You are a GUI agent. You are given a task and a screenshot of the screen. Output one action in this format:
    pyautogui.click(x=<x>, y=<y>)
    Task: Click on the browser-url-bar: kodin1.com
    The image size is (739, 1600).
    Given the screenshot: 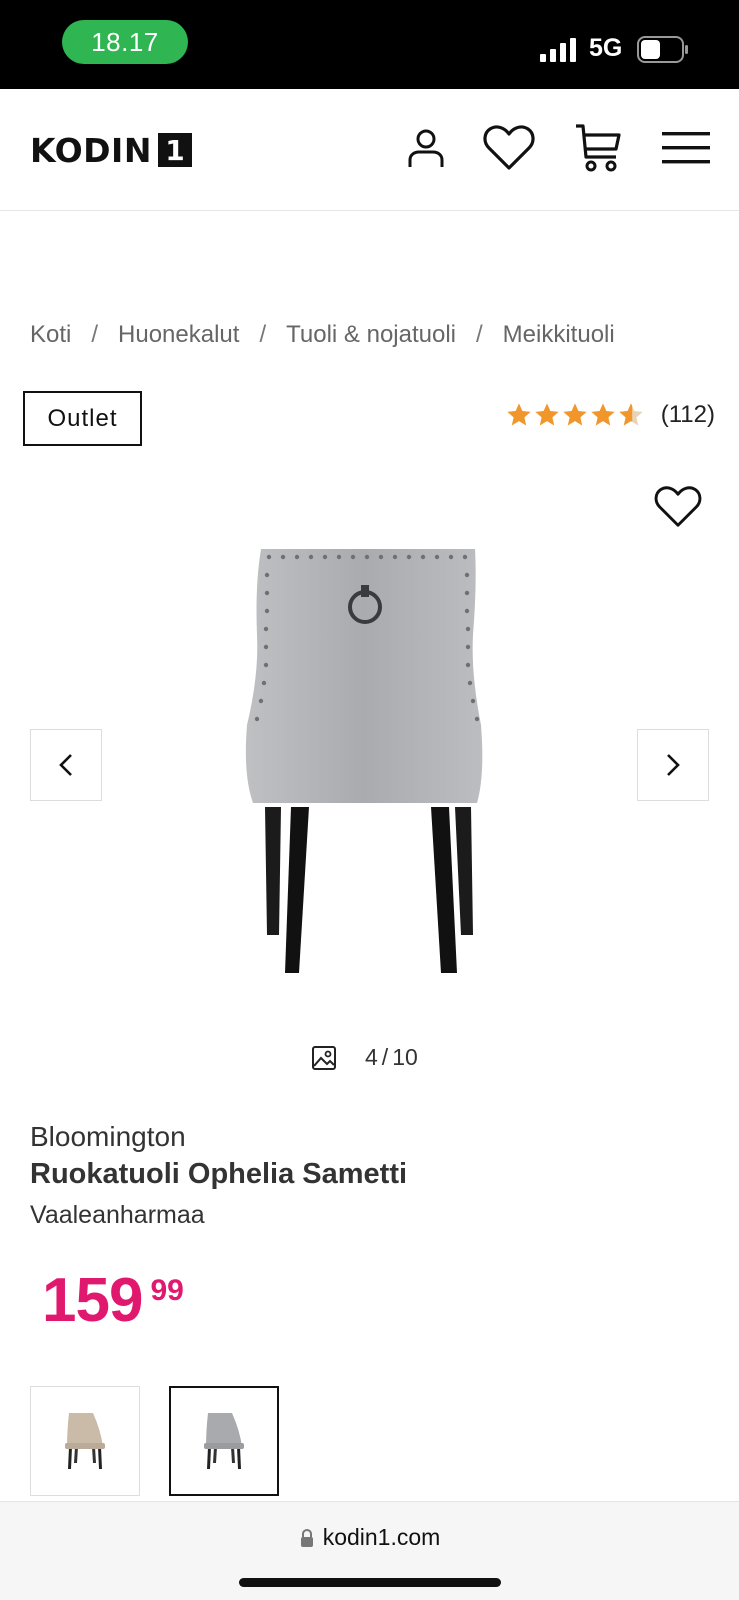 What is the action you would take?
    pyautogui.click(x=369, y=1550)
    